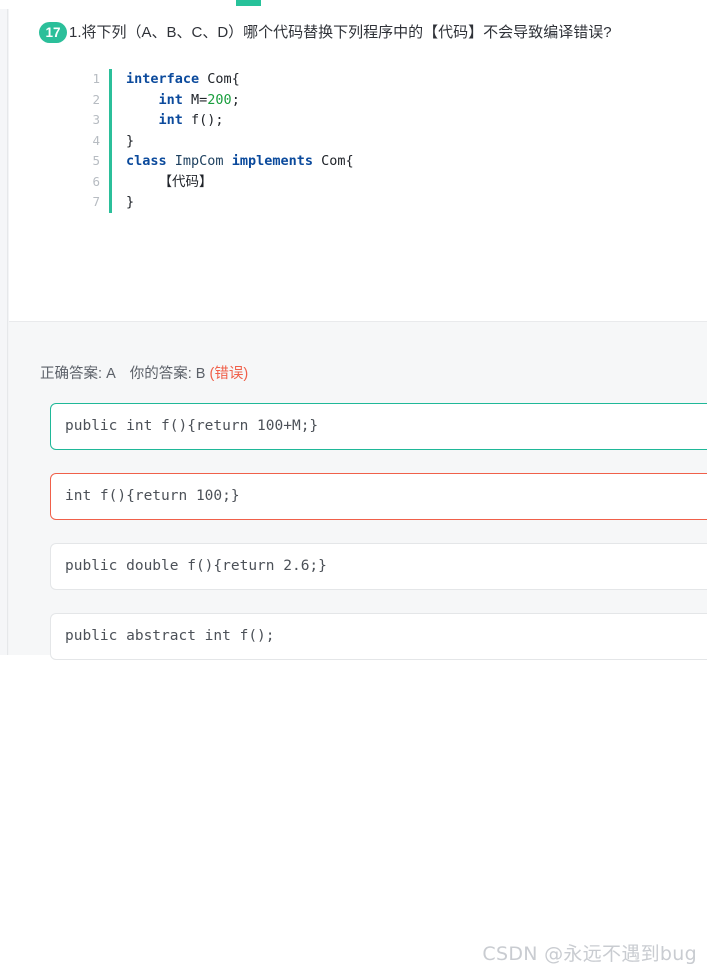 Image resolution: width=707 pixels, height=966 pixels. I want to click on code-line-number: 6, so click(96, 181).